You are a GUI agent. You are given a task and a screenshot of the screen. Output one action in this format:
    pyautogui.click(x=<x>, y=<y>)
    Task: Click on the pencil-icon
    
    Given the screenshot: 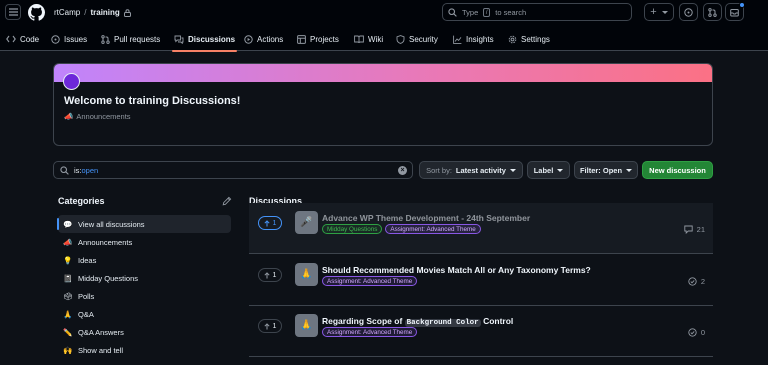 What is the action you would take?
    pyautogui.click(x=227, y=201)
    